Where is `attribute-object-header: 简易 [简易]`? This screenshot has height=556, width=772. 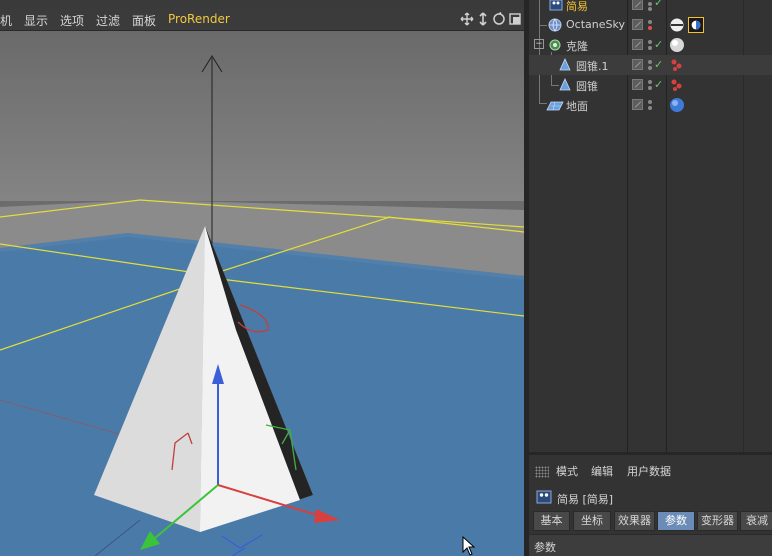
attribute-object-header: 简易 [简易] is located at coordinates (650, 498).